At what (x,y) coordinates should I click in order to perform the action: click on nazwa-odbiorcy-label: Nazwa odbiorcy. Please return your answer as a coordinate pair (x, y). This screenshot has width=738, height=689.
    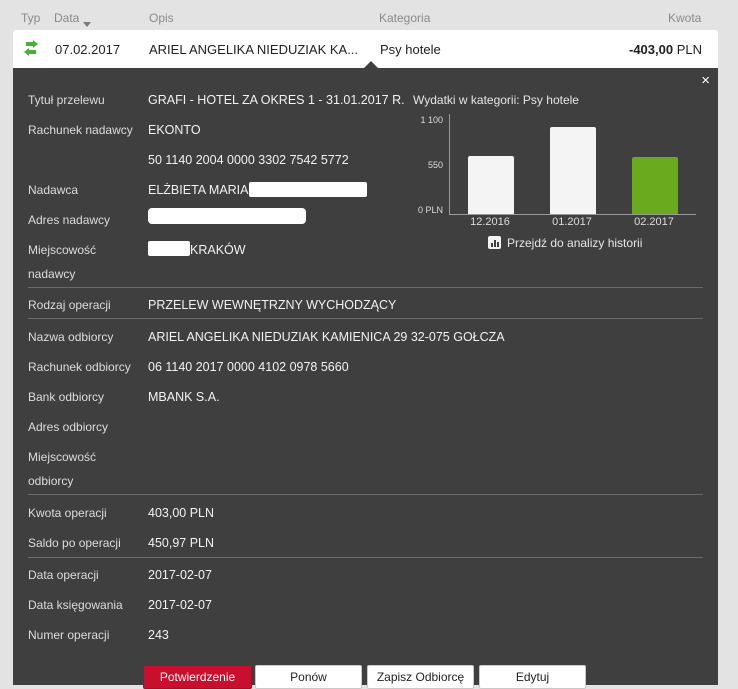
    Looking at the image, I should click on (71, 337).